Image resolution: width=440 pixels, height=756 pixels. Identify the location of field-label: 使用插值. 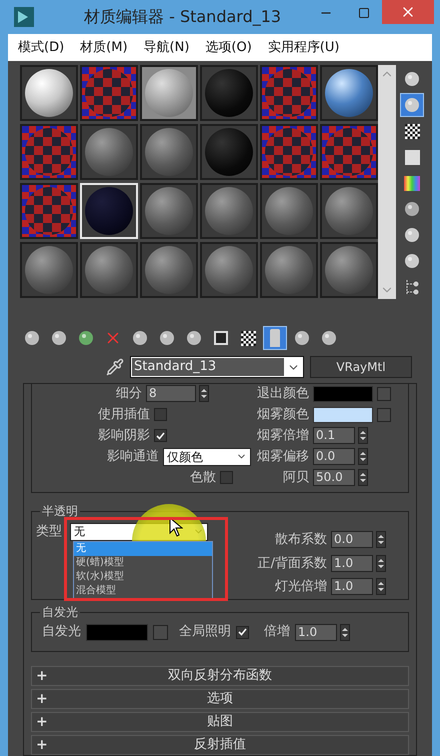
(124, 415).